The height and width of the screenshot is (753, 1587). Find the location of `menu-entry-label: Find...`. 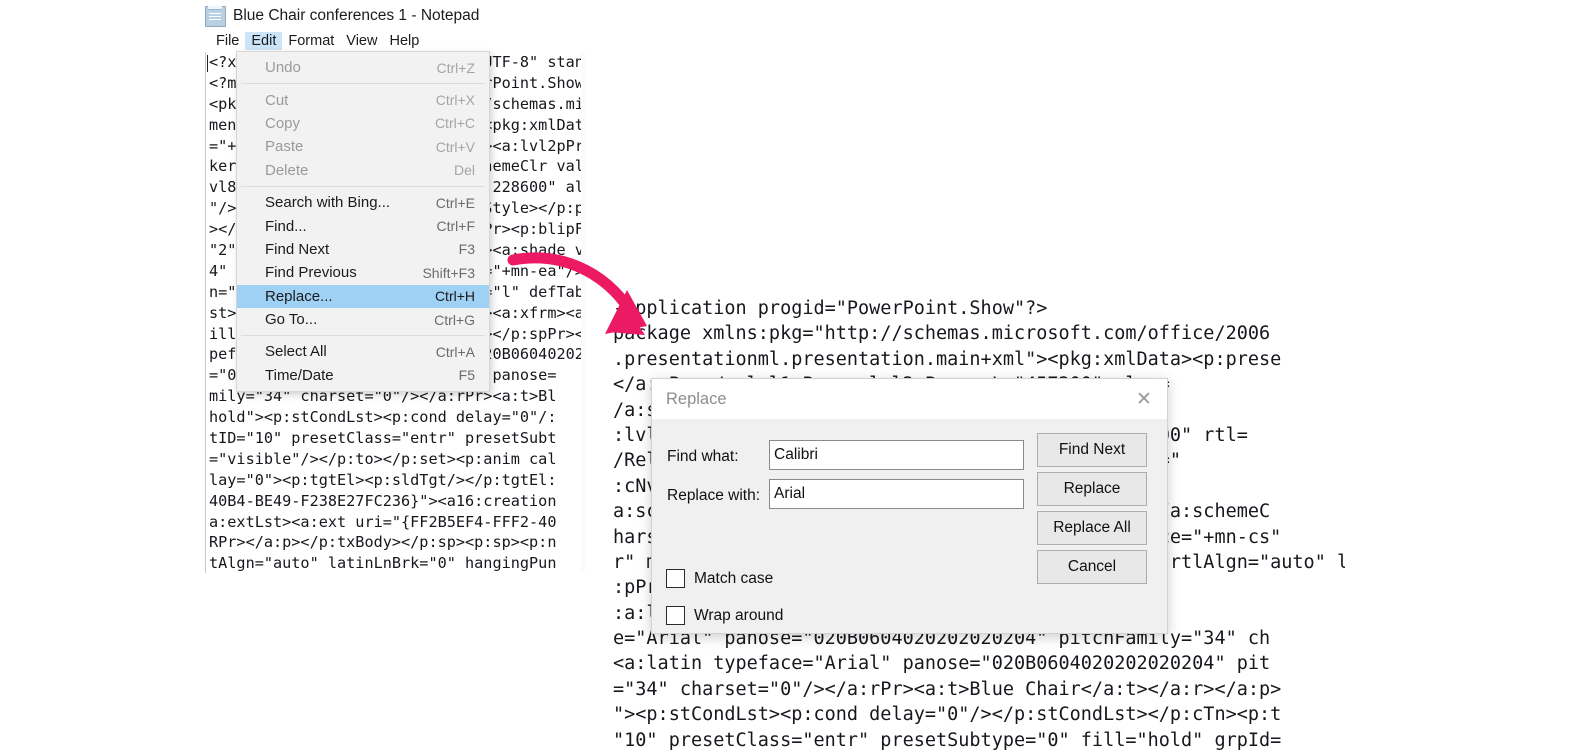

menu-entry-label: Find... is located at coordinates (286, 226).